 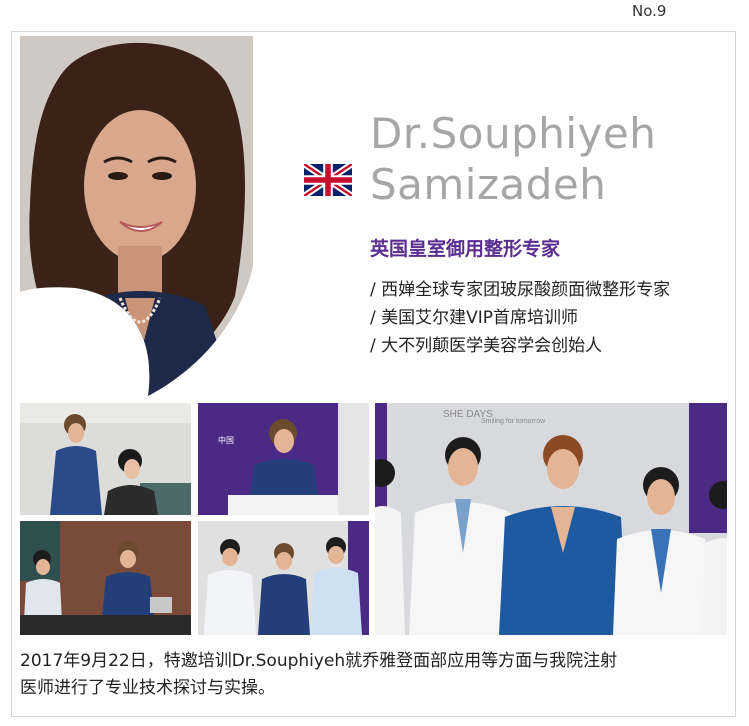 I want to click on svg-text: Smiling for tomorrow, so click(x=513, y=421).